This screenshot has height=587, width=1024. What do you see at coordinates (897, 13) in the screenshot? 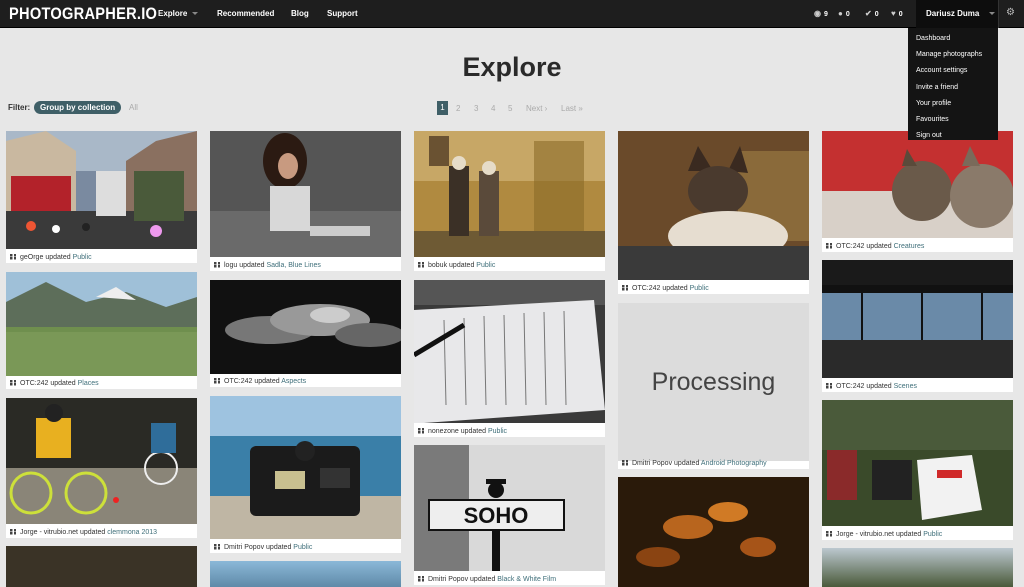
I see `likes-stat: ♥ 0` at bounding box center [897, 13].